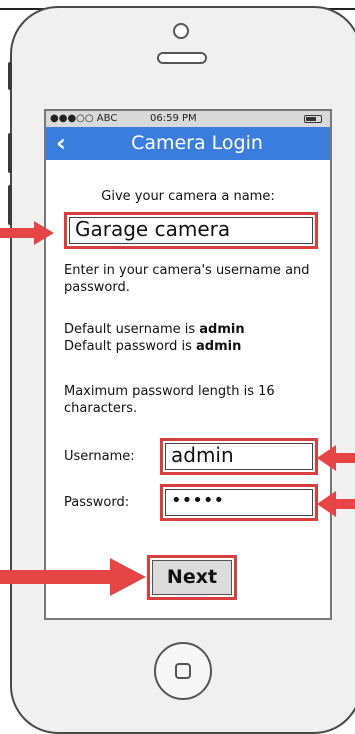 The height and width of the screenshot is (734, 355). I want to click on status-bar: ●●●○○ ABC 06:59 PM, so click(188, 119).